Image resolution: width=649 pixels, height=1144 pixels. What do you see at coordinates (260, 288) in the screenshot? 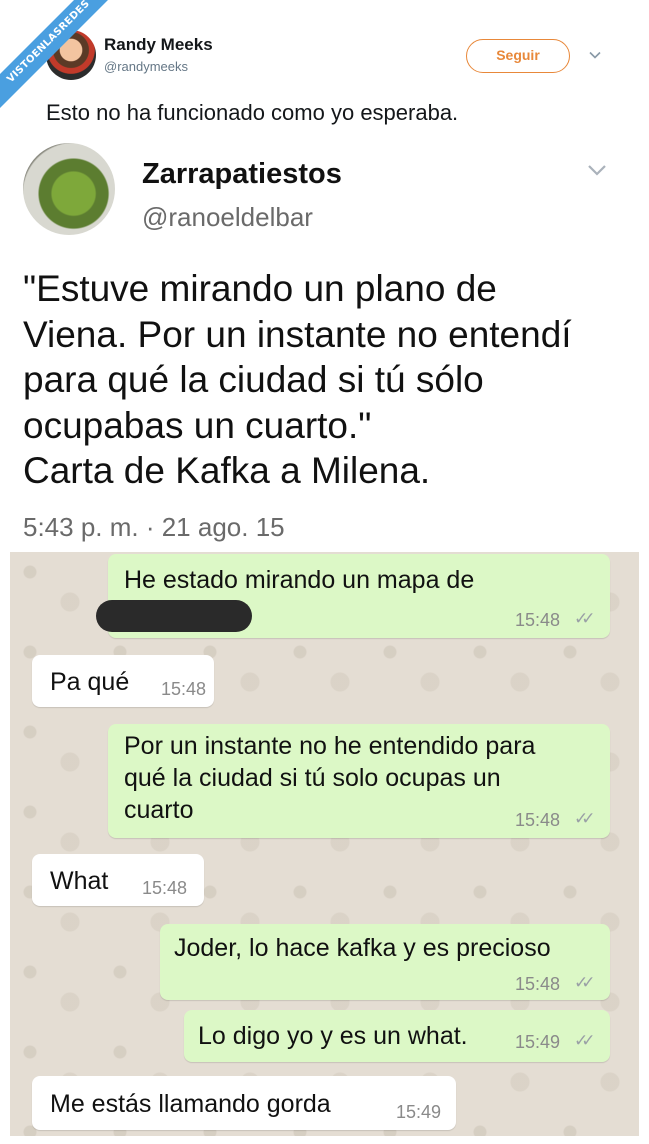
I see `quote-line: "Estuve mirando un plano de` at bounding box center [260, 288].